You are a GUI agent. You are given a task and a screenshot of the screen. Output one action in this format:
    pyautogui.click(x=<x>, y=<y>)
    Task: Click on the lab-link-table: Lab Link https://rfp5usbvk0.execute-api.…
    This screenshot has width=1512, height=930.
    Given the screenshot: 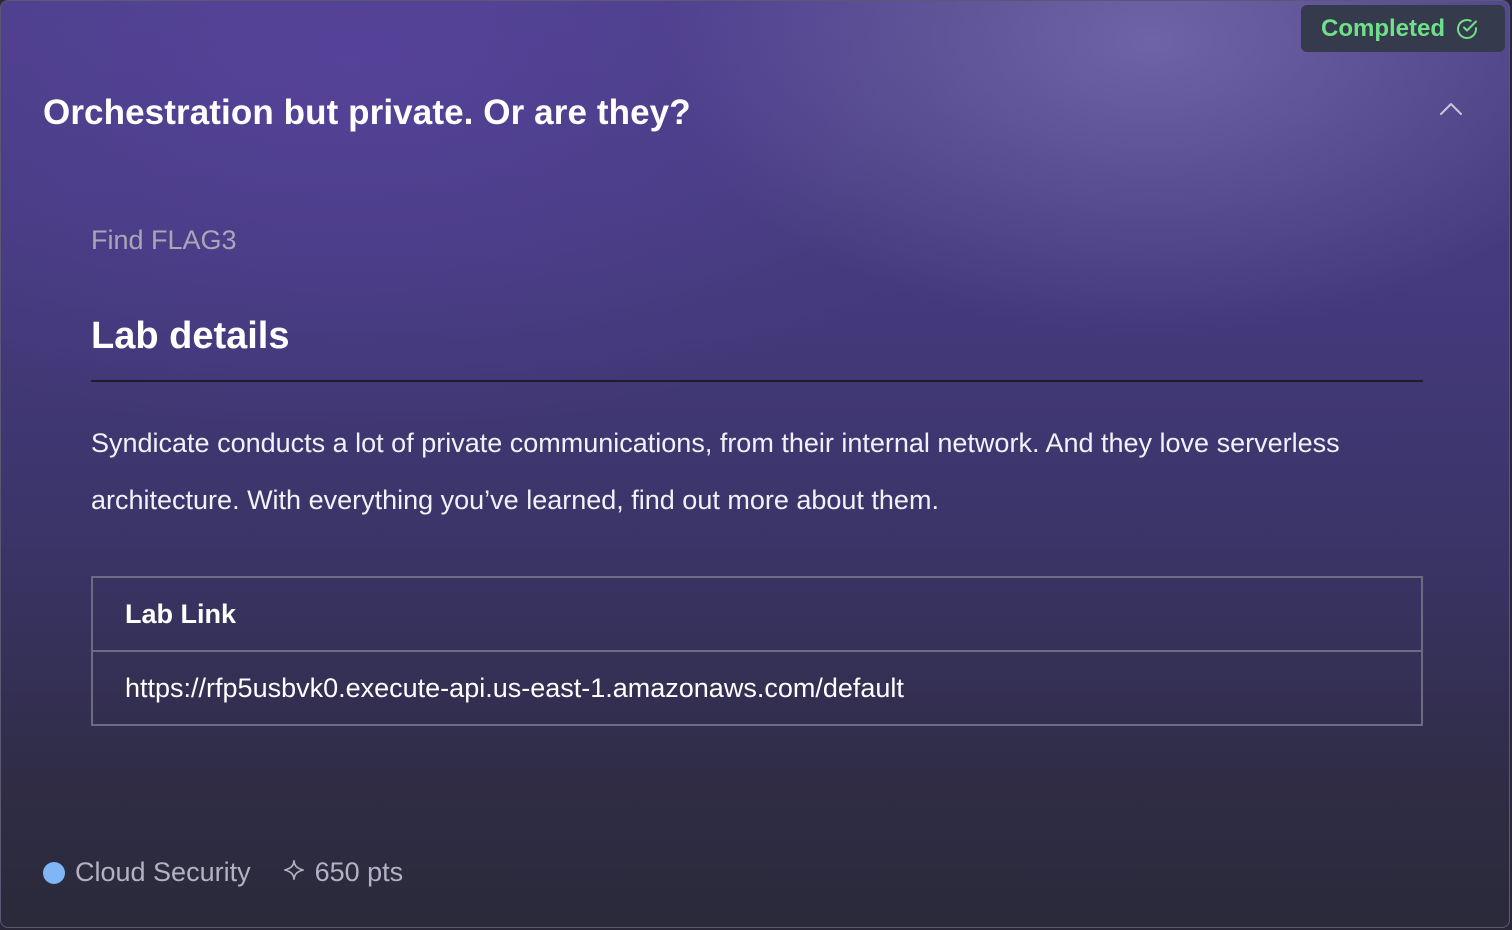 What is the action you would take?
    pyautogui.click(x=757, y=651)
    